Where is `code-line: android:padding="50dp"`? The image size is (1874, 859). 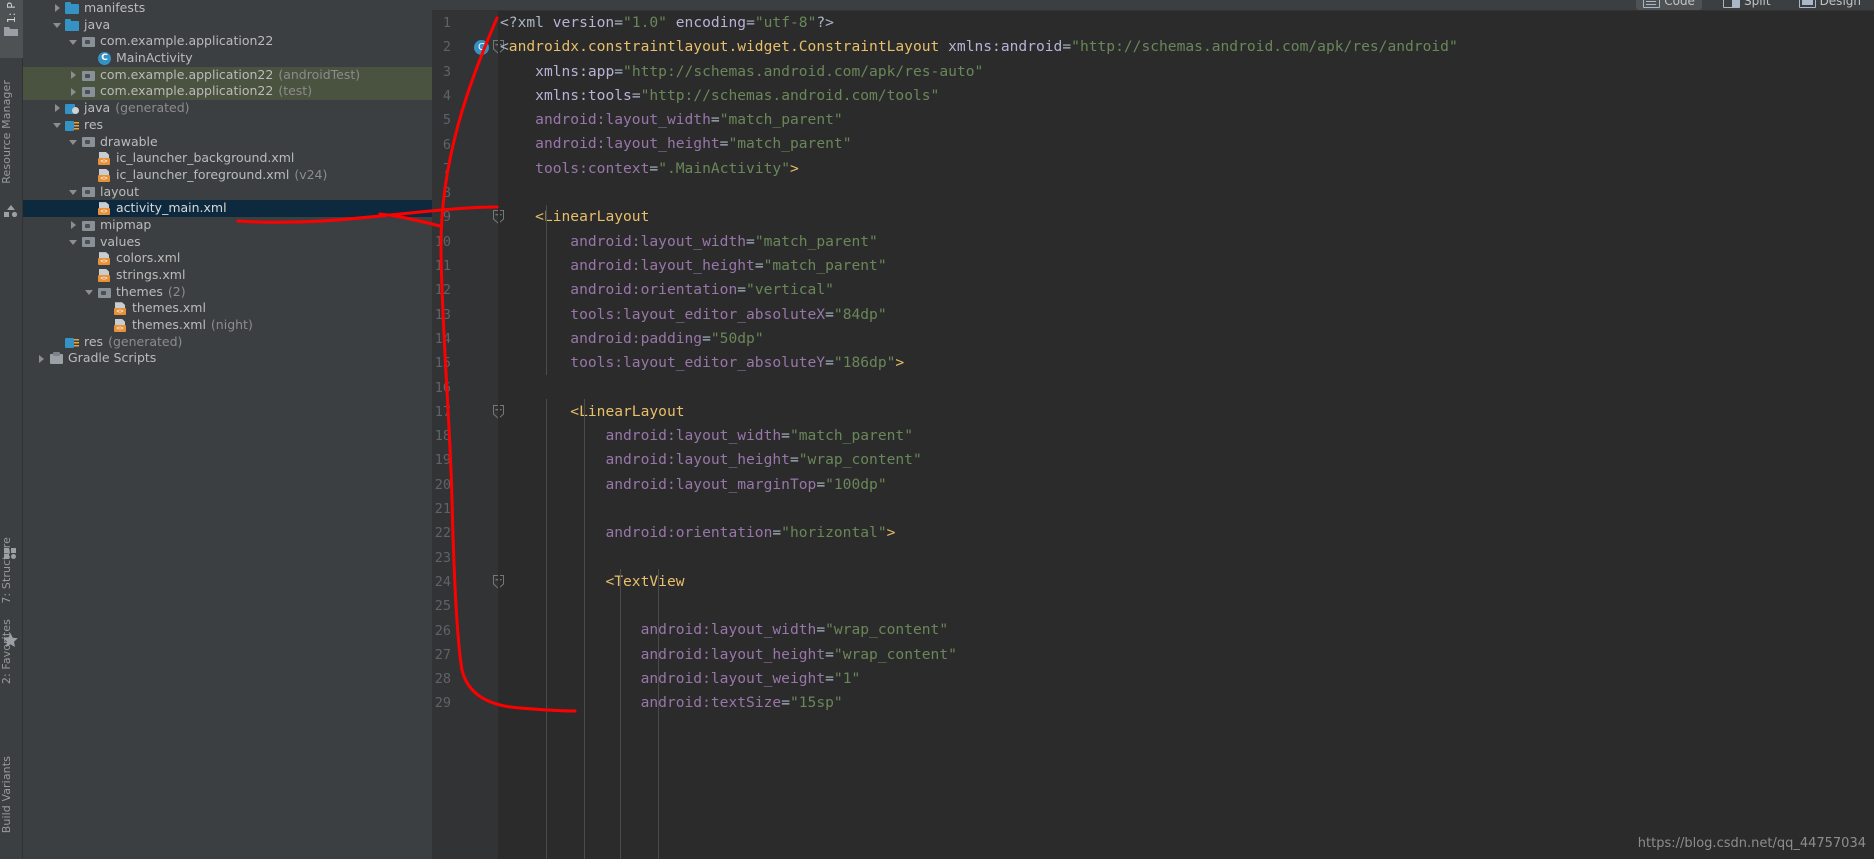
code-line: android:padding="50dp" is located at coordinates (1187, 339).